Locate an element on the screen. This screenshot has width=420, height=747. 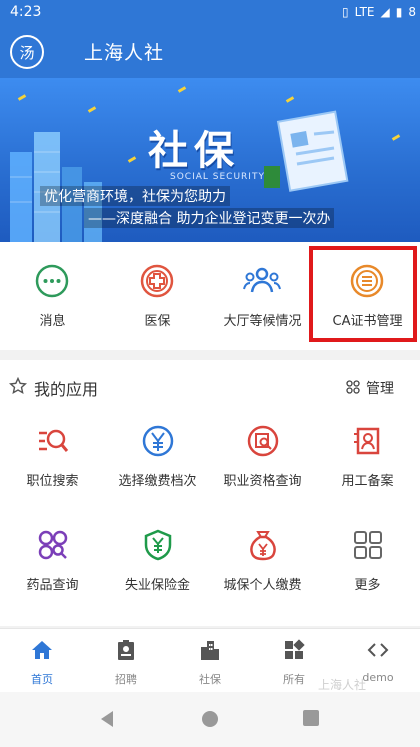
star-icon is located at coordinates (18, 385).